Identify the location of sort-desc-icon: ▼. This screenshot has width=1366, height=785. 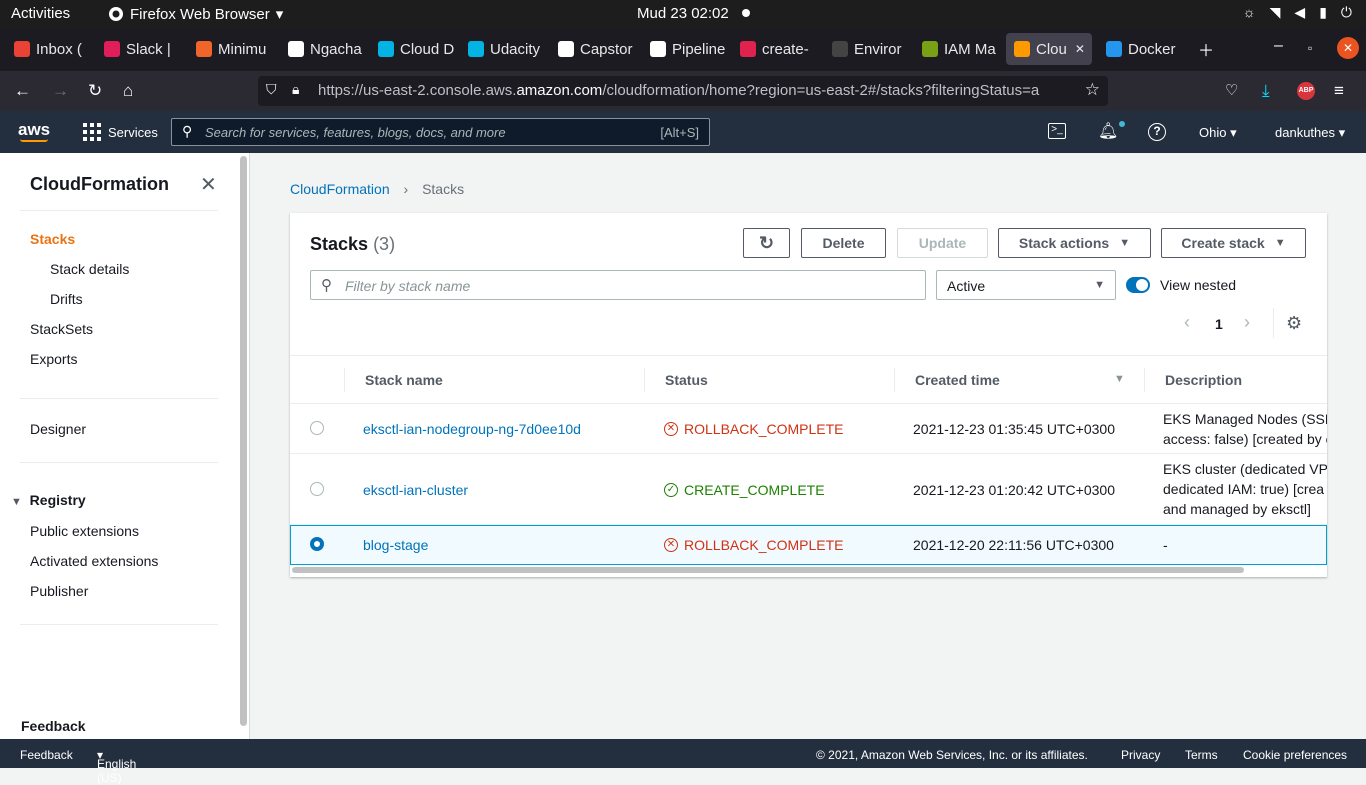
(1119, 379).